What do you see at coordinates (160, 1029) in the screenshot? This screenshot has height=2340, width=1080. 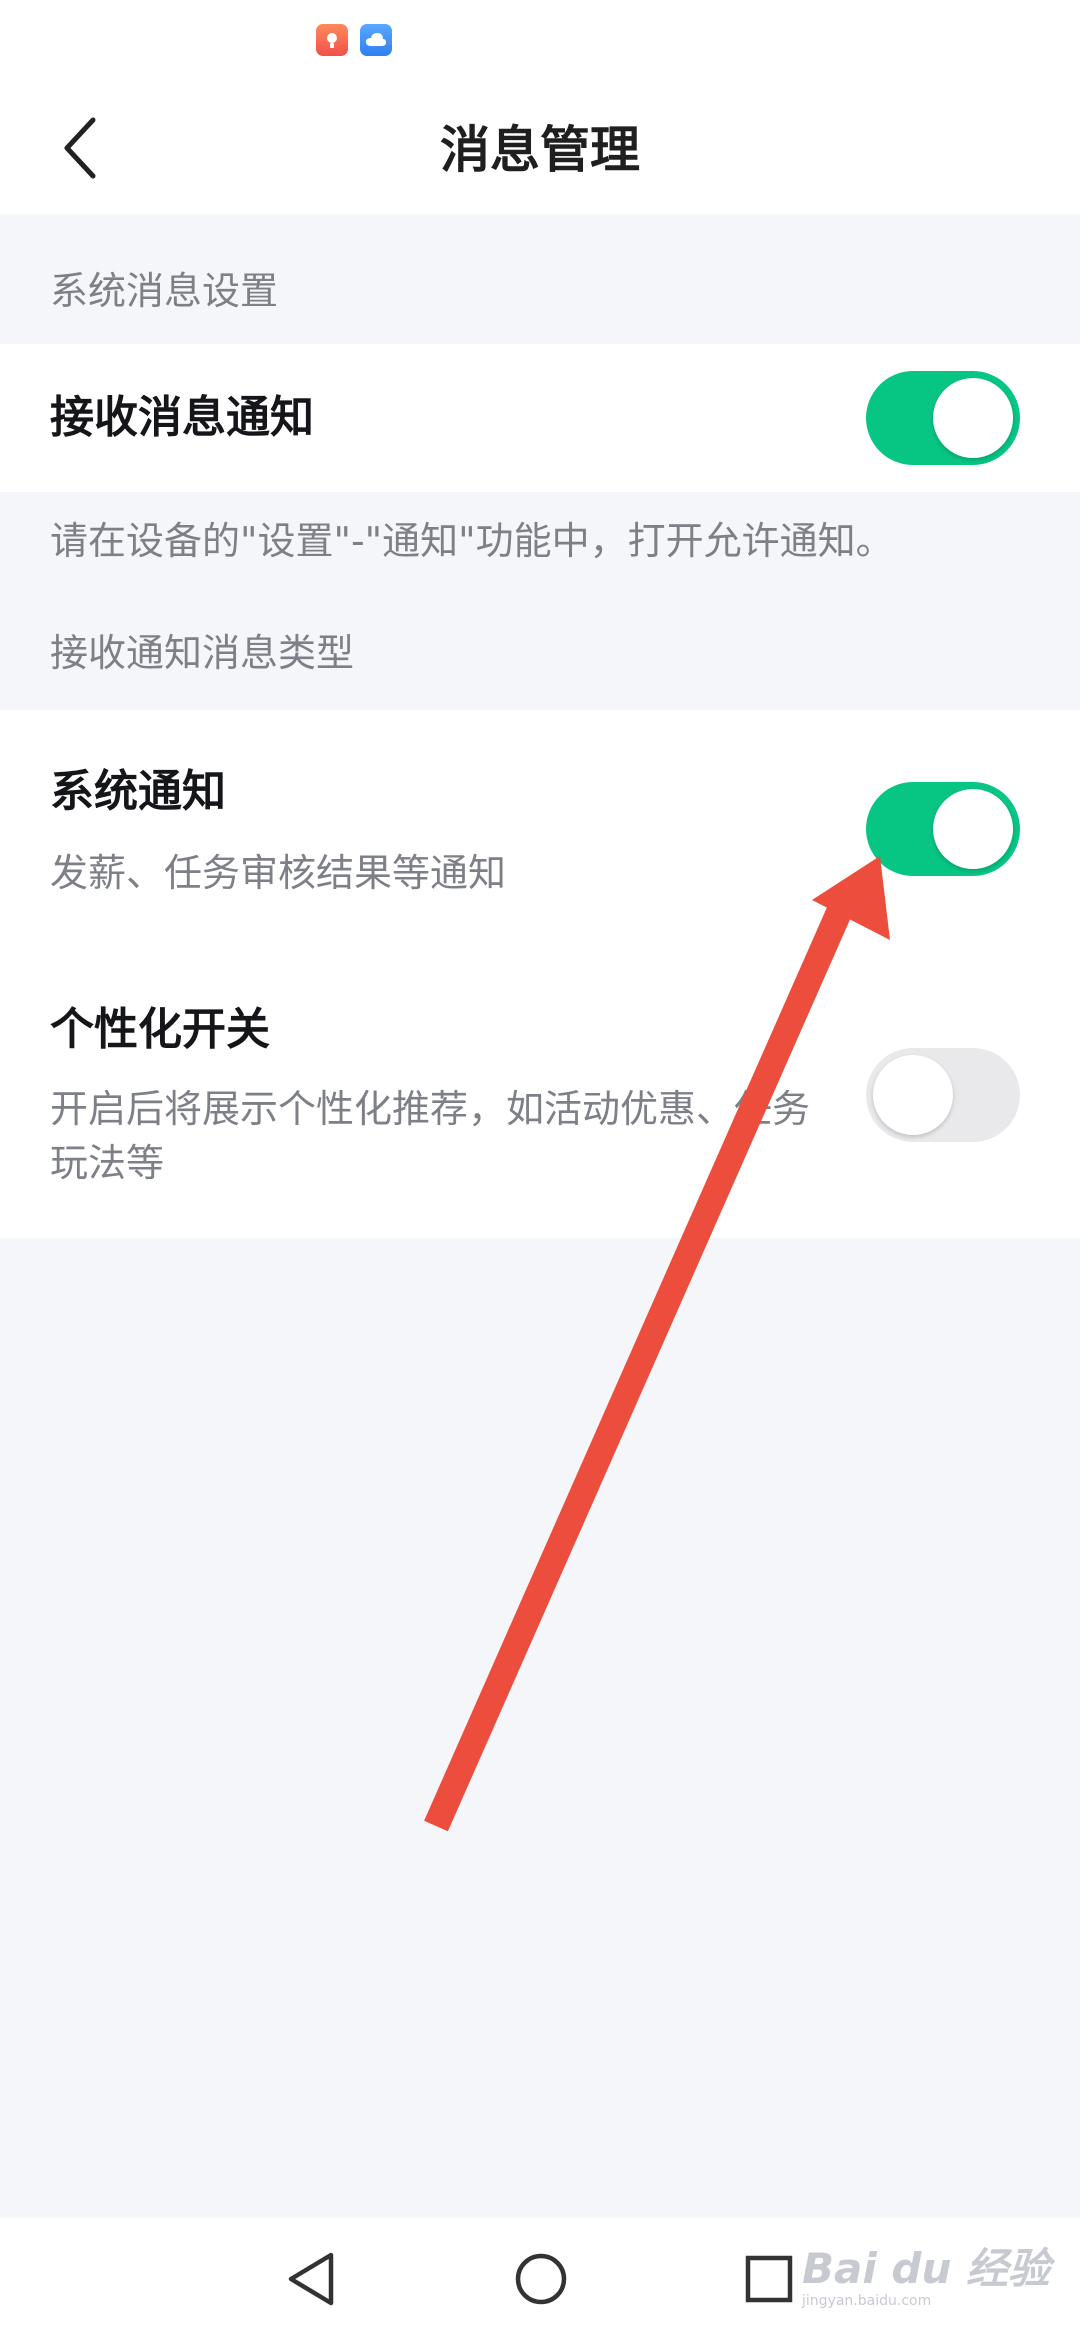 I see `personalized-title: 个性化开关` at bounding box center [160, 1029].